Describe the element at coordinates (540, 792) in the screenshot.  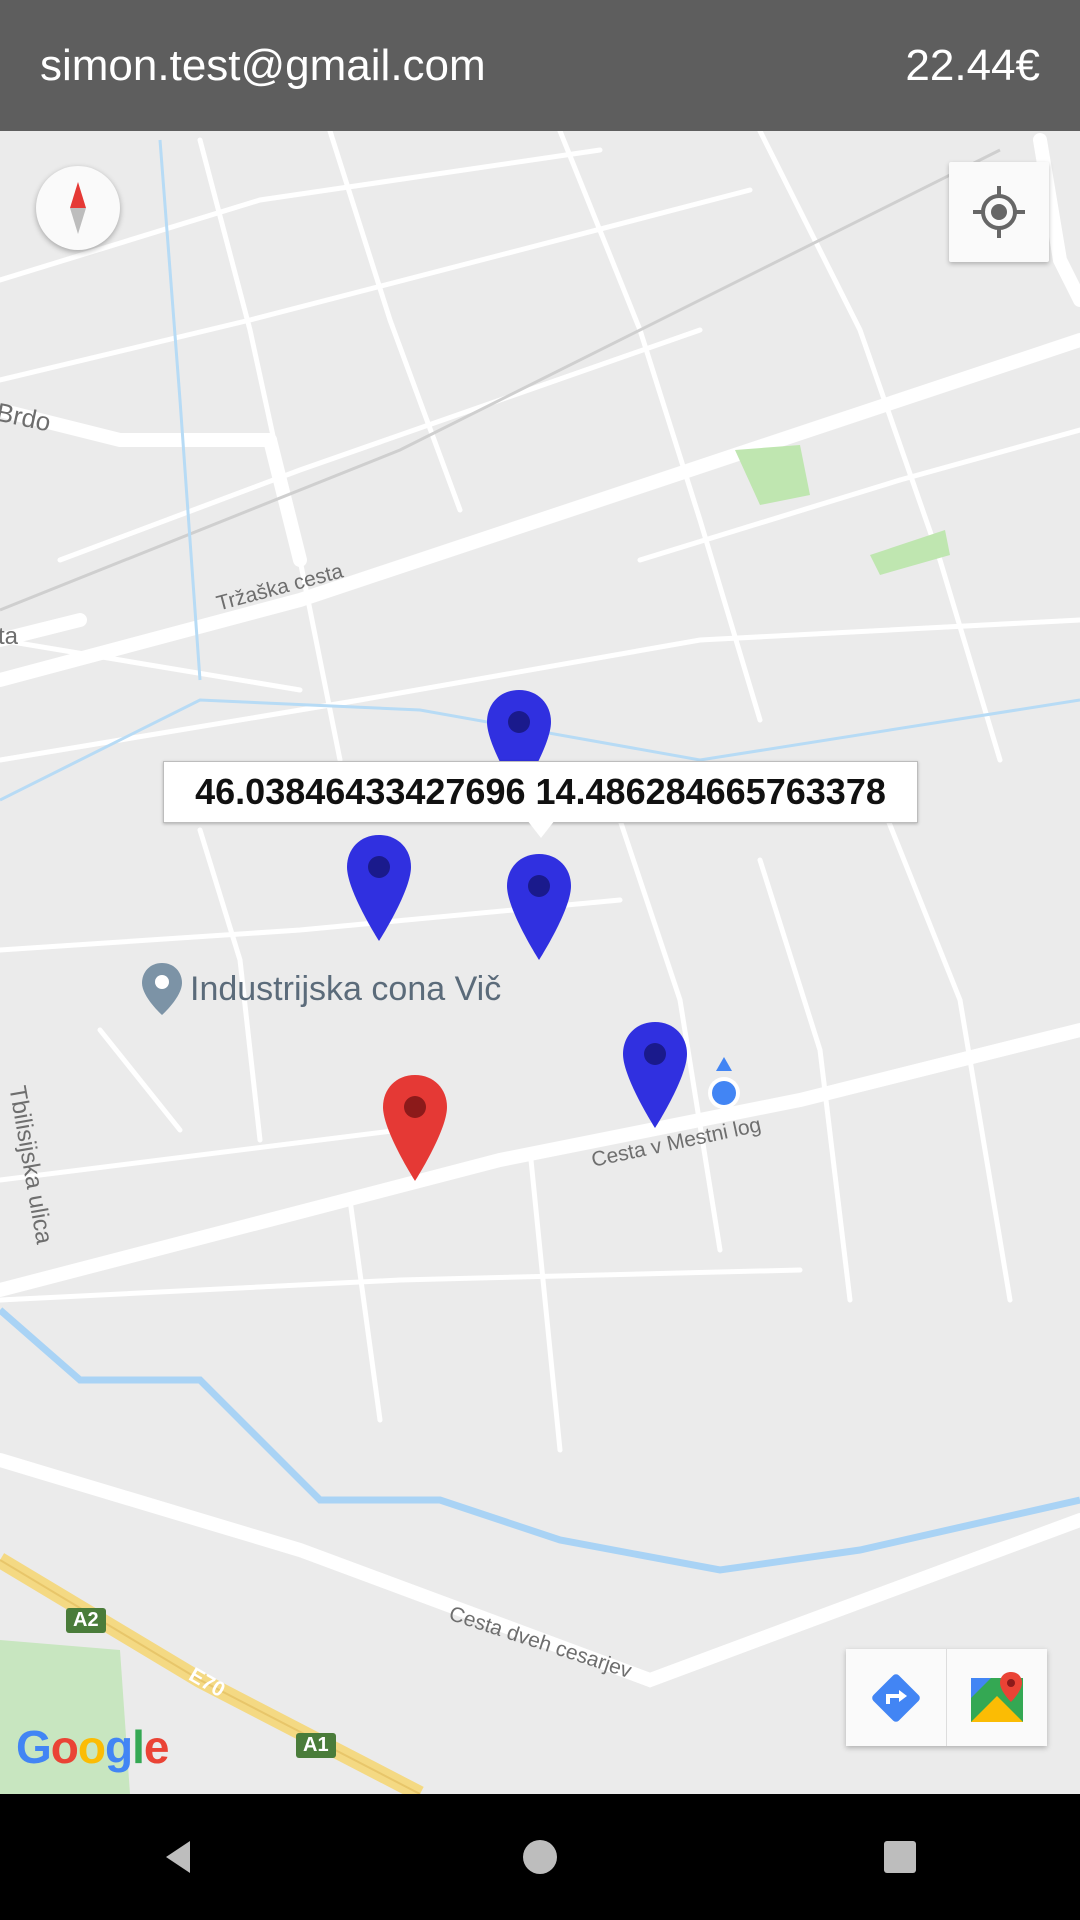
I see `marker-info-window: 46.03846433427696 14.486284665763378` at that location.